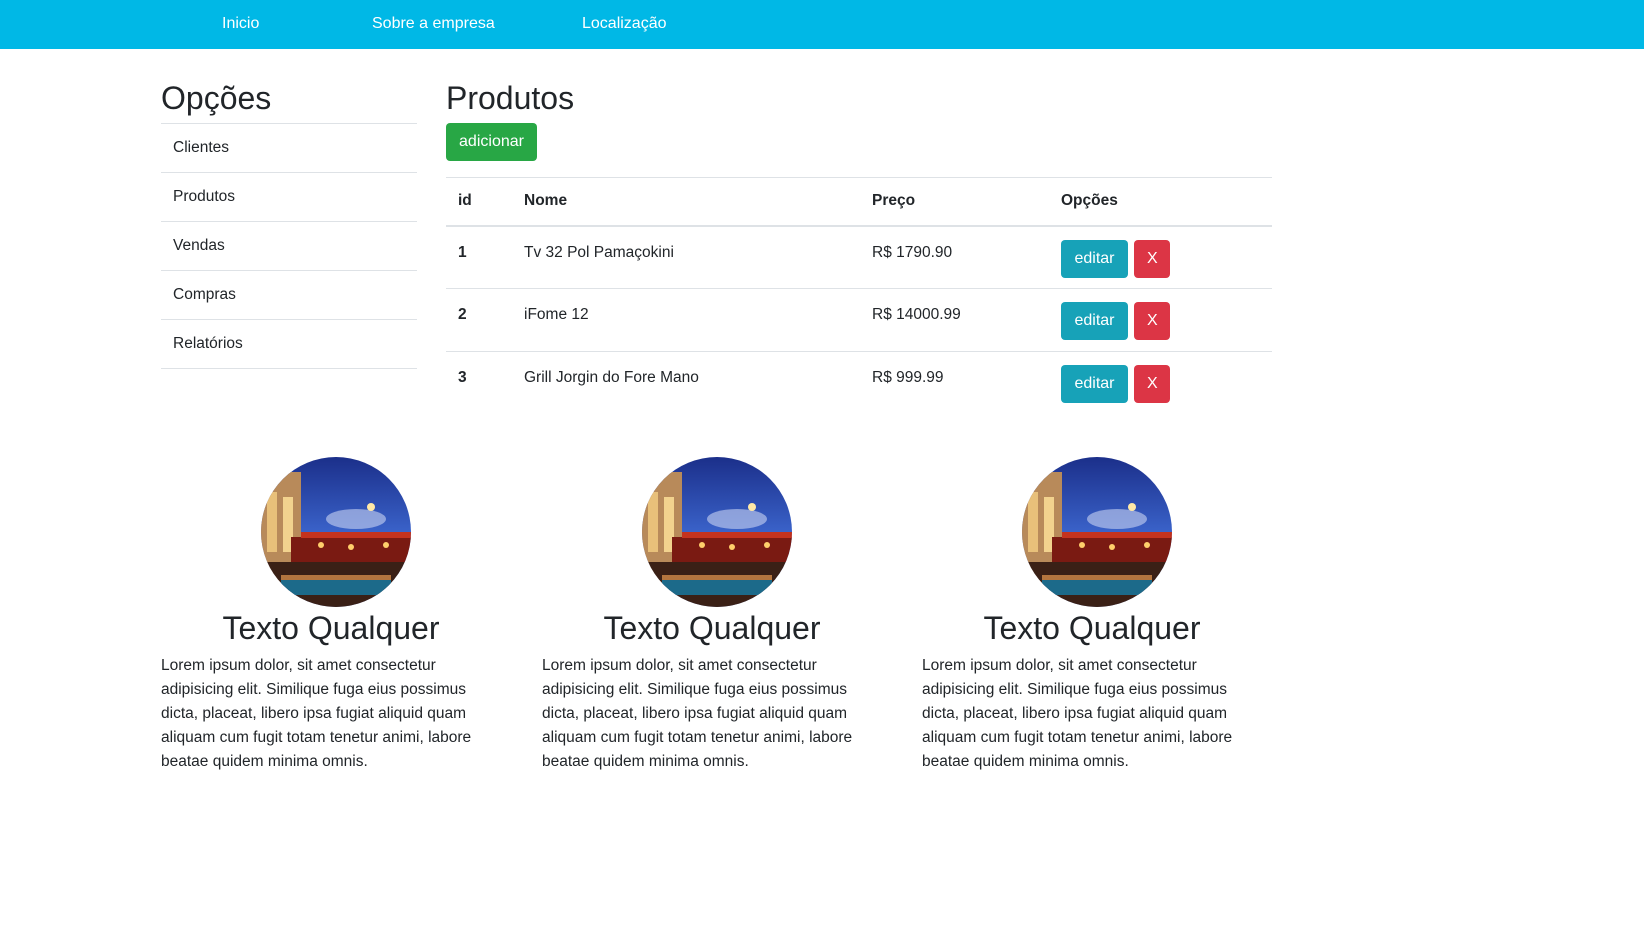 The image size is (1644, 936). Describe the element at coordinates (954, 320) in the screenshot. I see `cell-preco: R$ 14000.99` at that location.